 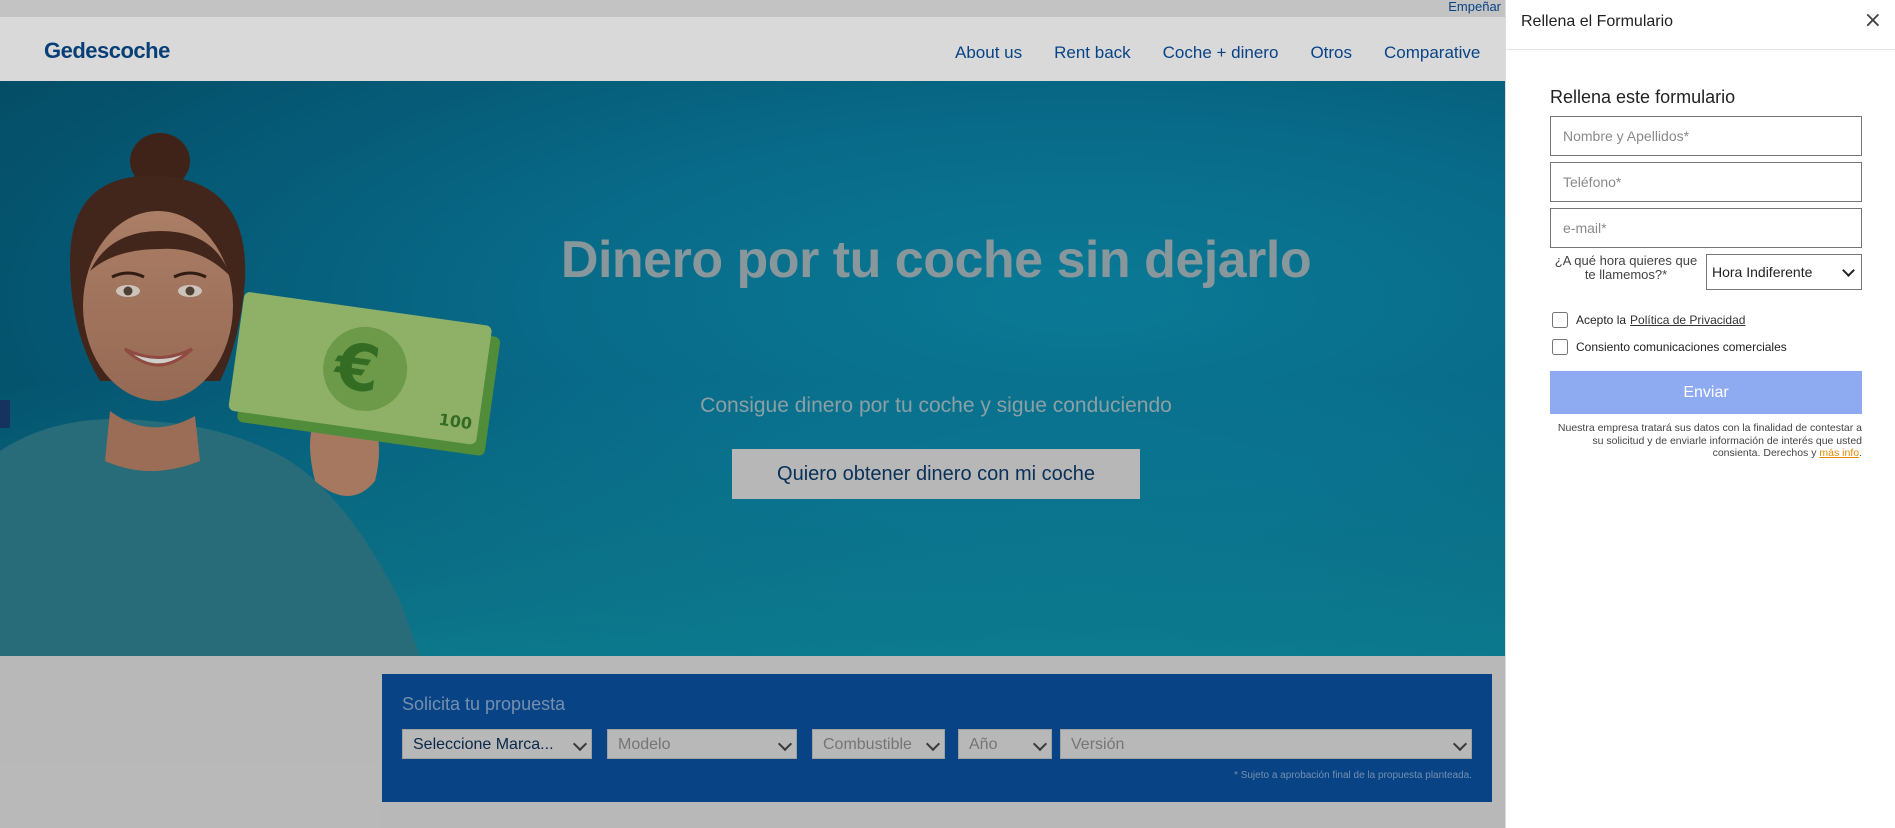 I want to click on name-field, so click(x=1706, y=136).